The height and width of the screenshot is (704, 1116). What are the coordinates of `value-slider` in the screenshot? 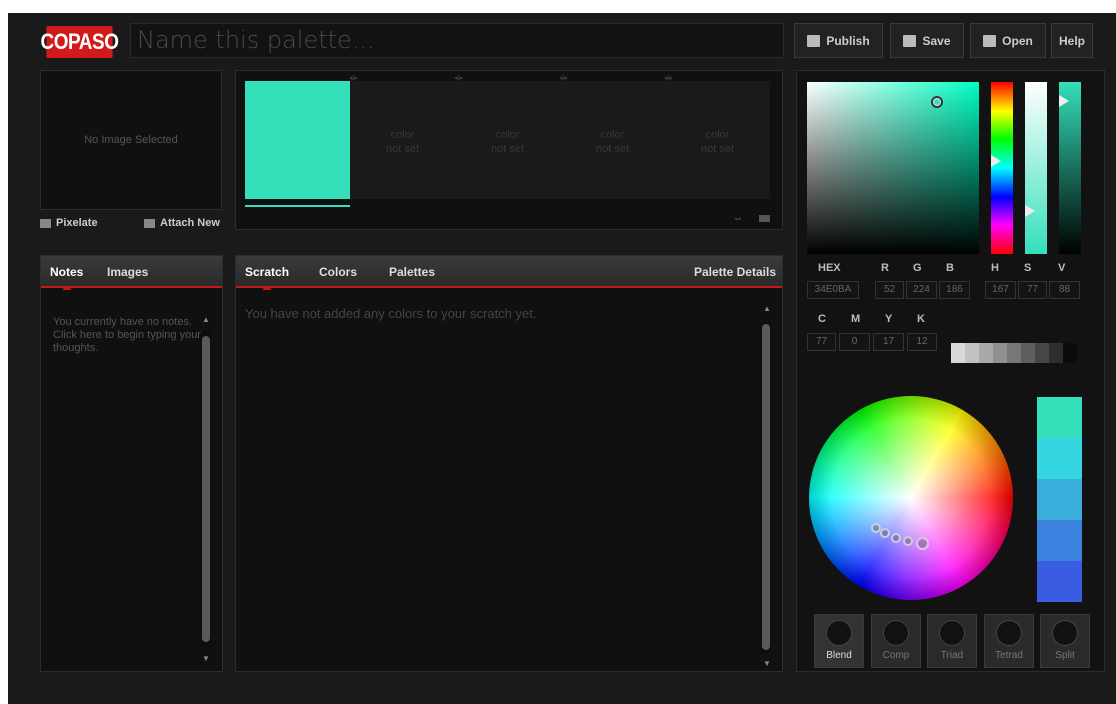 It's located at (1070, 168).